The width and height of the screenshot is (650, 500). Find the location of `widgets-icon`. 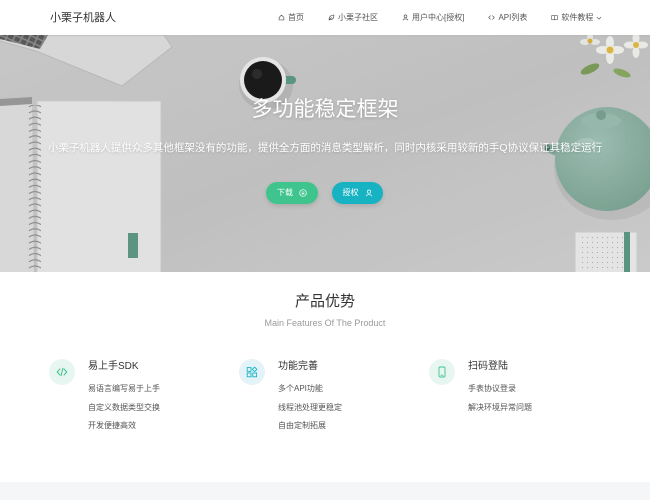

widgets-icon is located at coordinates (252, 372).